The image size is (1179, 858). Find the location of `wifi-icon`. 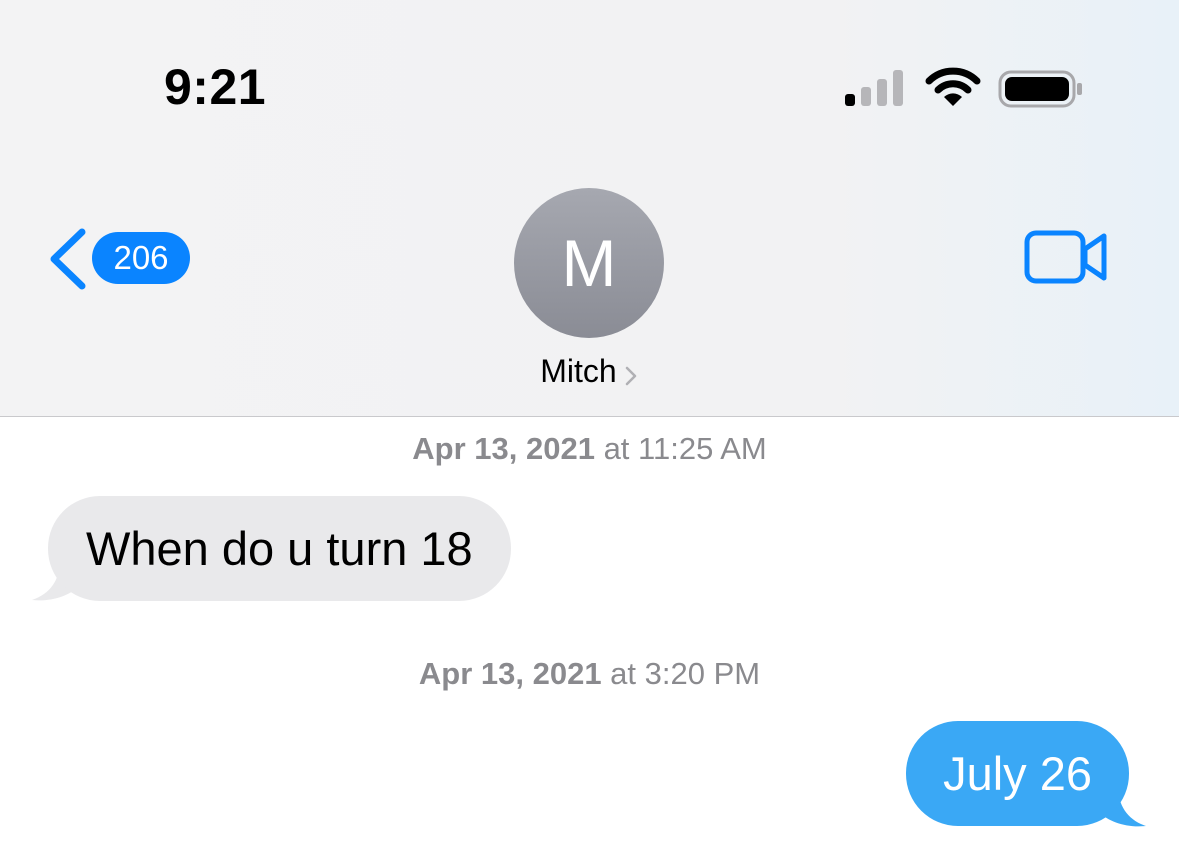

wifi-icon is located at coordinates (953, 86).